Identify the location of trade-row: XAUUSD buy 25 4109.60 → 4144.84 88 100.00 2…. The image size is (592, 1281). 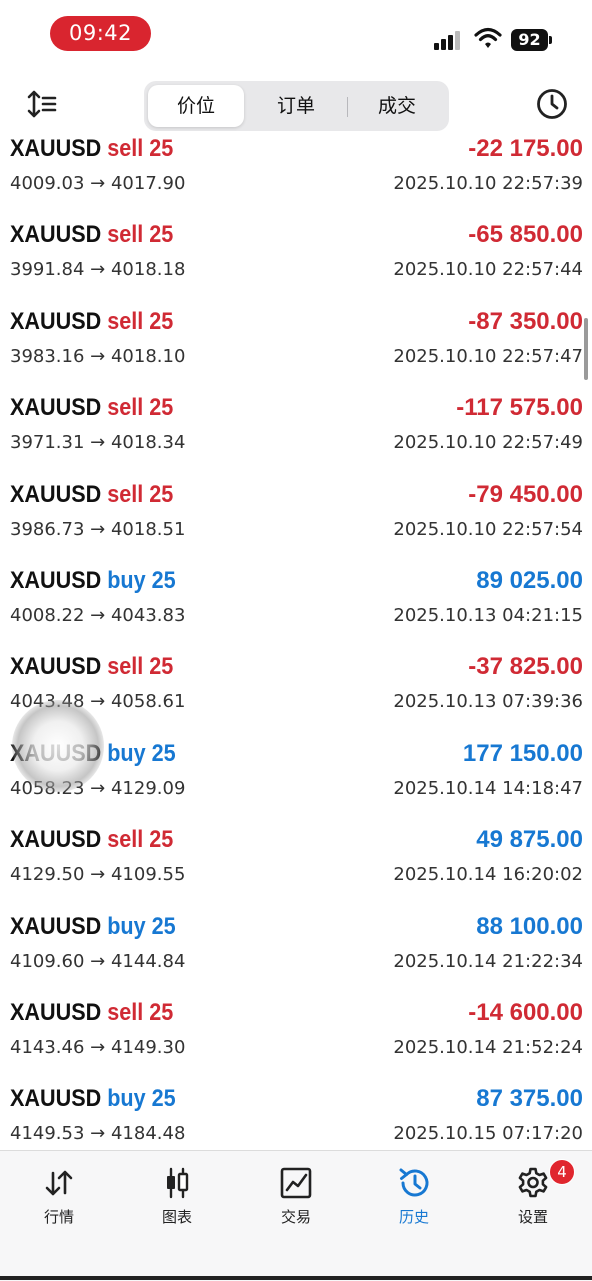
(296, 955).